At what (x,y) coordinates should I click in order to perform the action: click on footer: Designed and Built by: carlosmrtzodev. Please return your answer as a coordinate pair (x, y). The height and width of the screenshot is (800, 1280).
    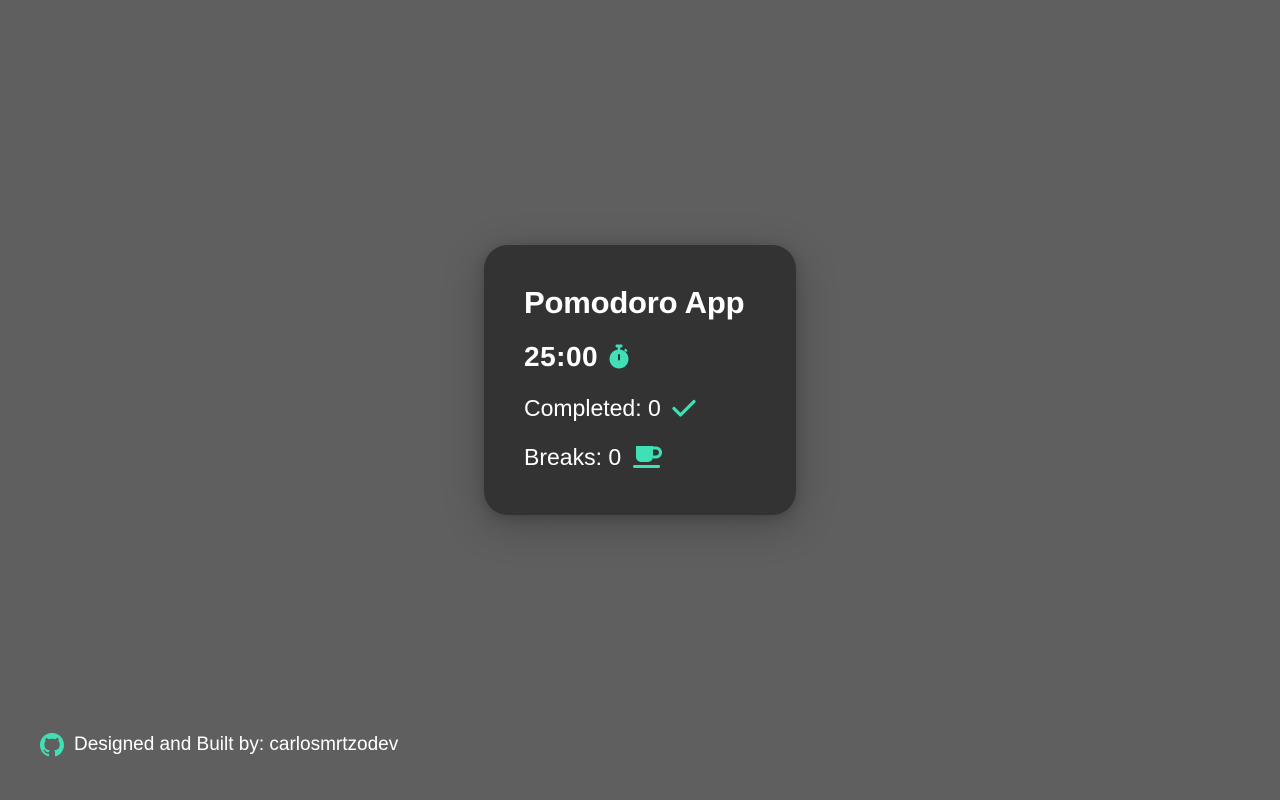
    Looking at the image, I should click on (219, 745).